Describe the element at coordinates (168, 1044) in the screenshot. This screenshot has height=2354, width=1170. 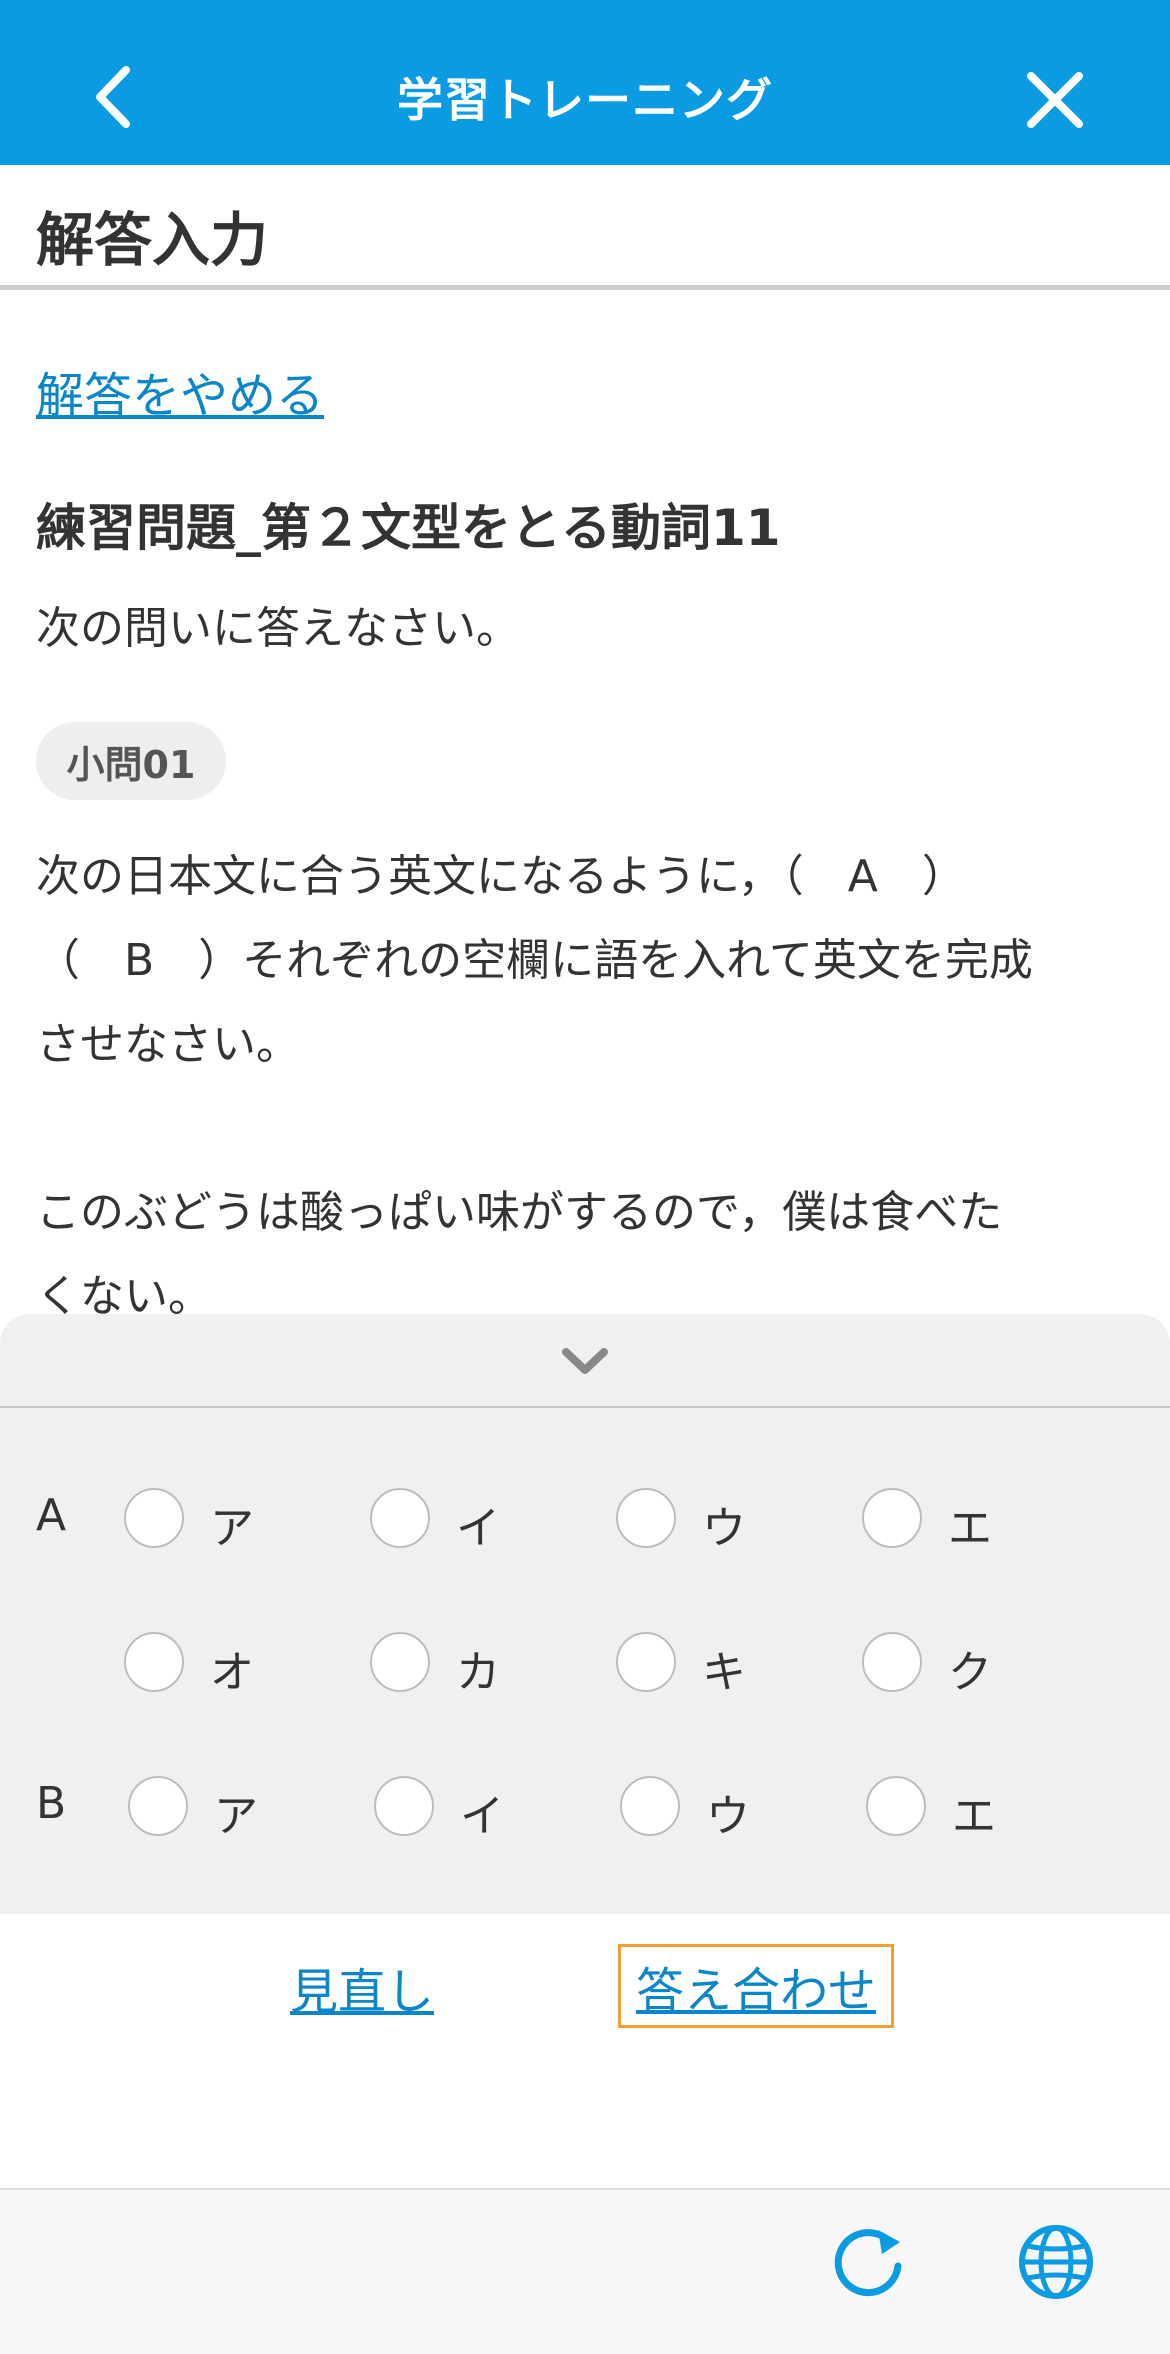
I see `question-text-line: させなさい。` at that location.